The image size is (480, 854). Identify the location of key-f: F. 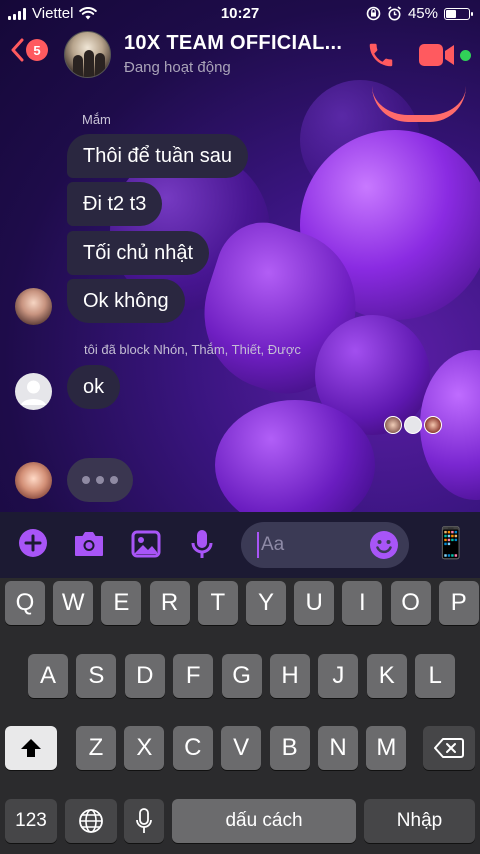
(193, 676).